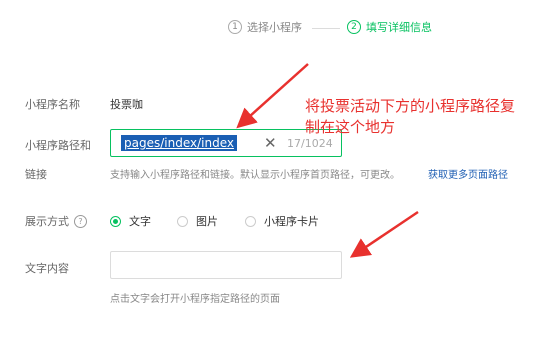 This screenshot has height=356, width=554. Describe the element at coordinates (384, 234) in the screenshot. I see `arrow-to-text-input` at that location.